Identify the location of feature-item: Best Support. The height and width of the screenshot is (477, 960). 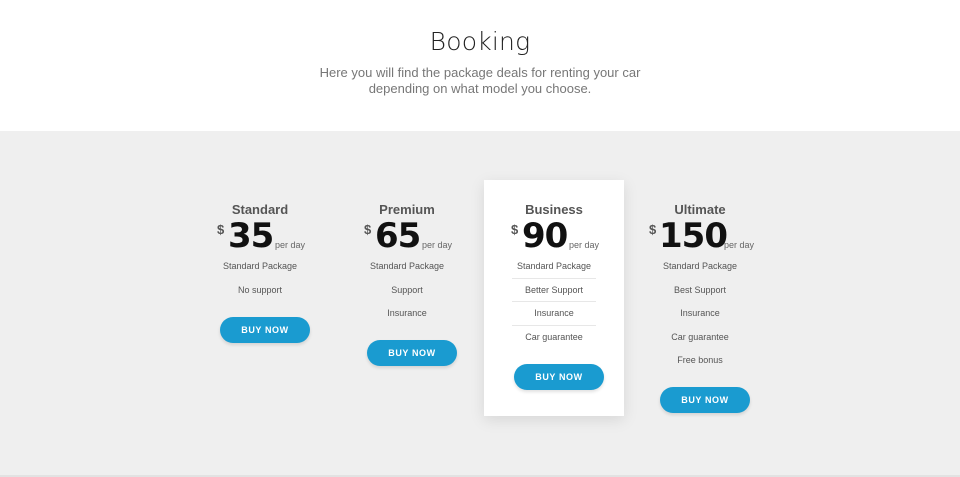
(700, 289).